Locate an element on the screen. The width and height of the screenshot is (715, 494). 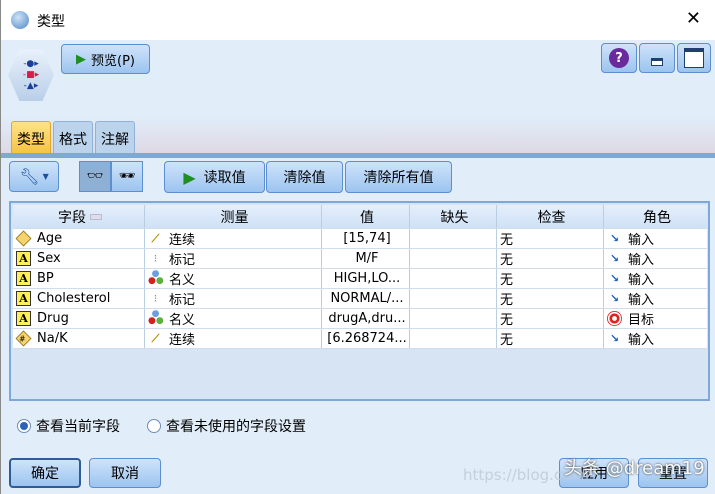
maximize-button is located at coordinates (694, 58).